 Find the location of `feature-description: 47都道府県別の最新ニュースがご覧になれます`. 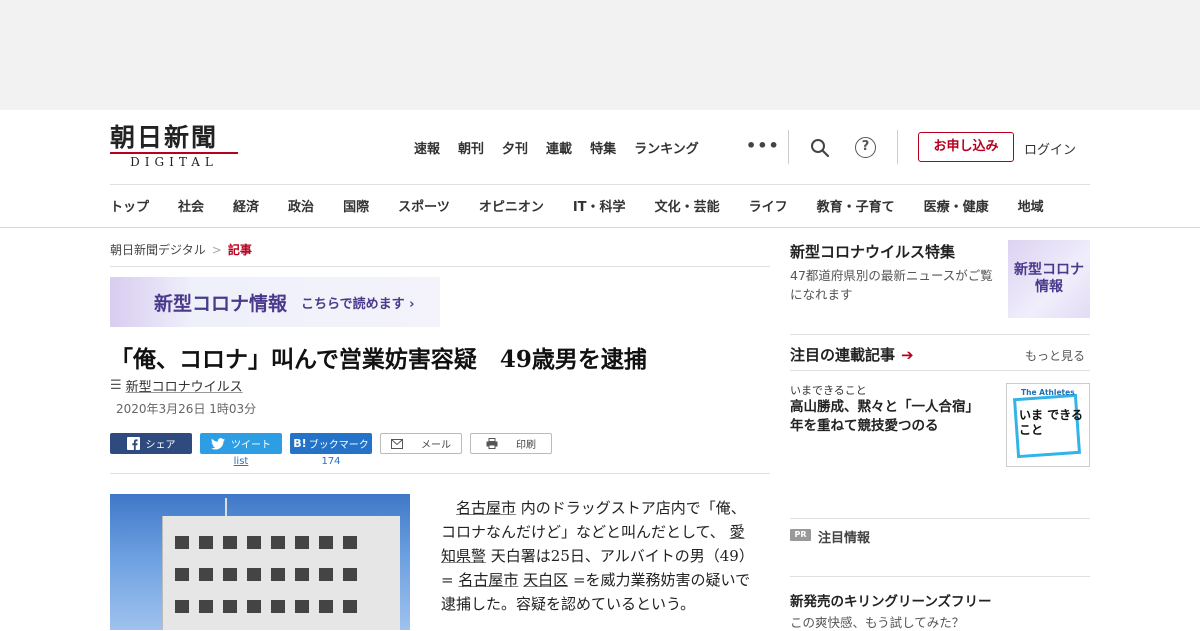

feature-description: 47都道府県別の最新ニュースがご覧になれます is located at coordinates (897, 285).